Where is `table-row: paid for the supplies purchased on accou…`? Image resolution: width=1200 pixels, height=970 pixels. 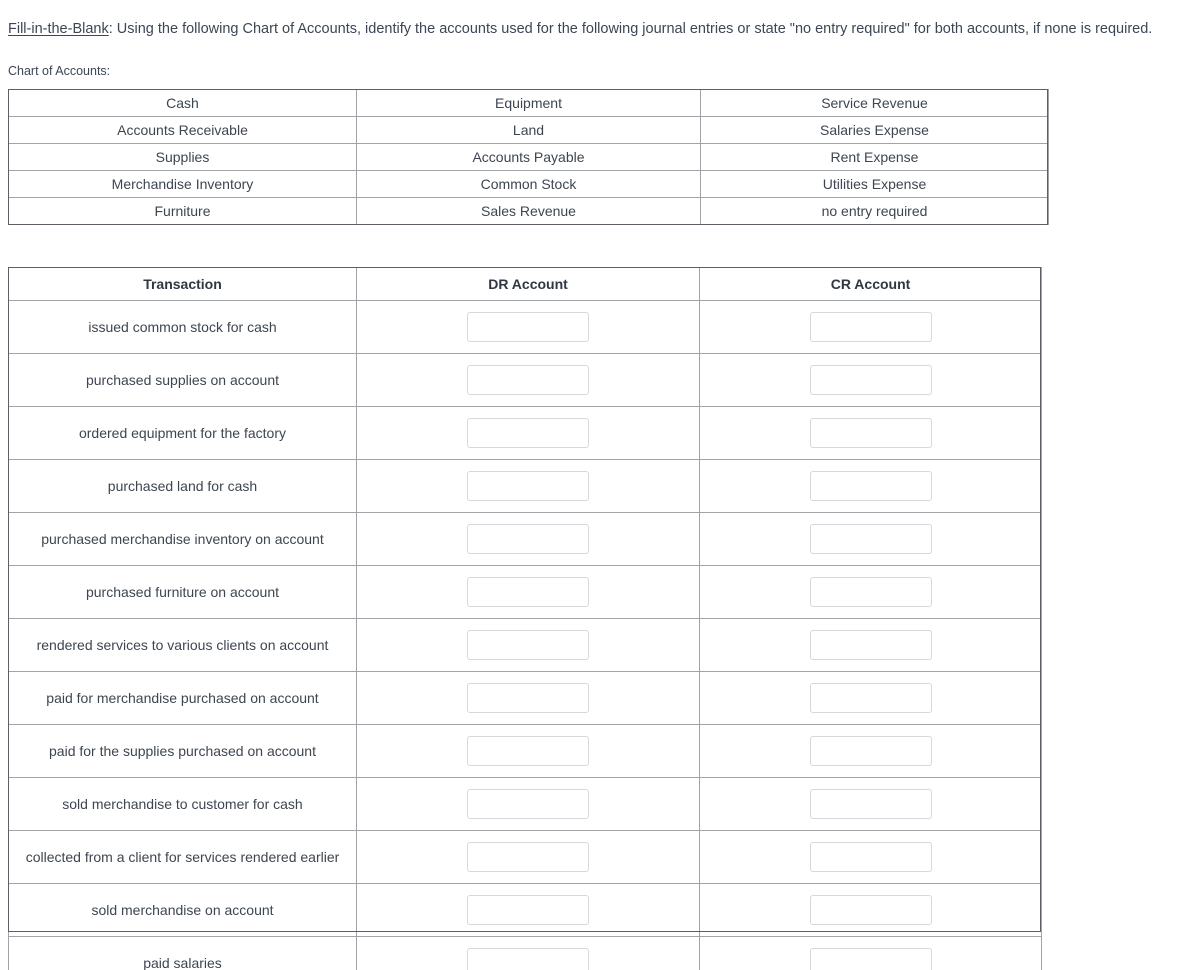 table-row: paid for the supplies purchased on accou… is located at coordinates (525, 751).